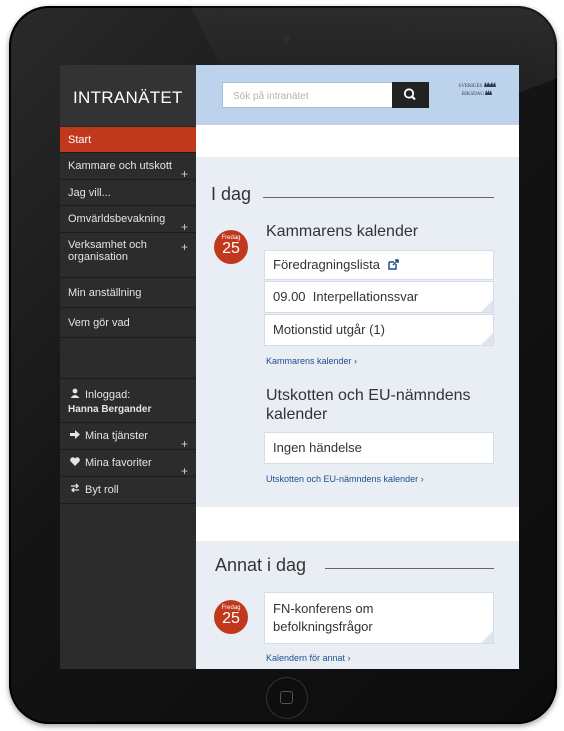 This screenshot has height=731, width=564. Describe the element at coordinates (317, 447) in the screenshot. I see `calendar-item-text: Ingen händelse` at that location.